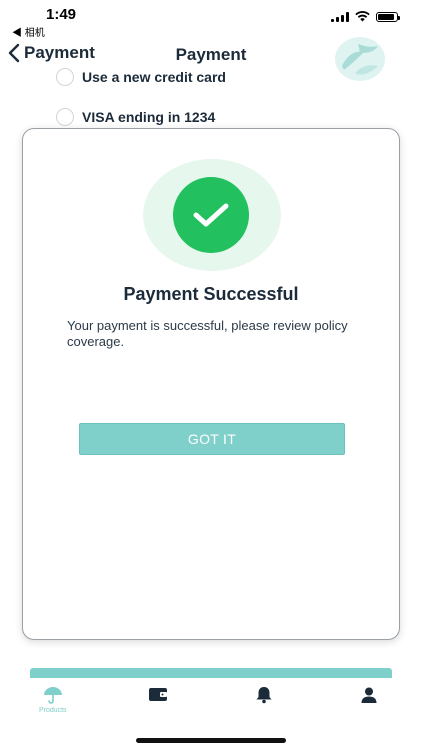  What do you see at coordinates (264, 695) in the screenshot?
I see `bell-icon` at bounding box center [264, 695].